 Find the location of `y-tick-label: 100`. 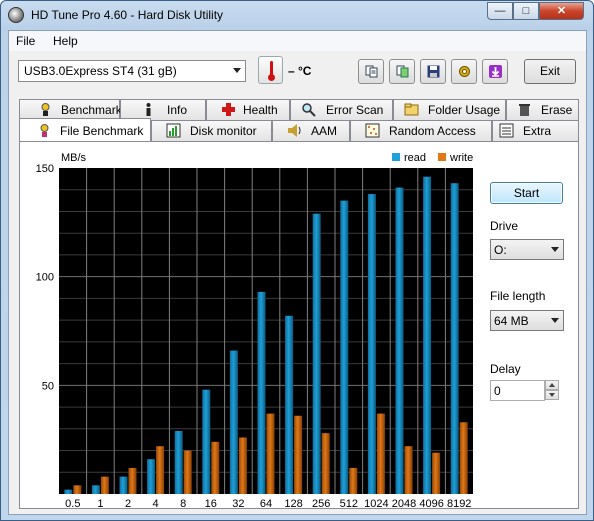

y-tick-label: 100 is located at coordinates (45, 278).